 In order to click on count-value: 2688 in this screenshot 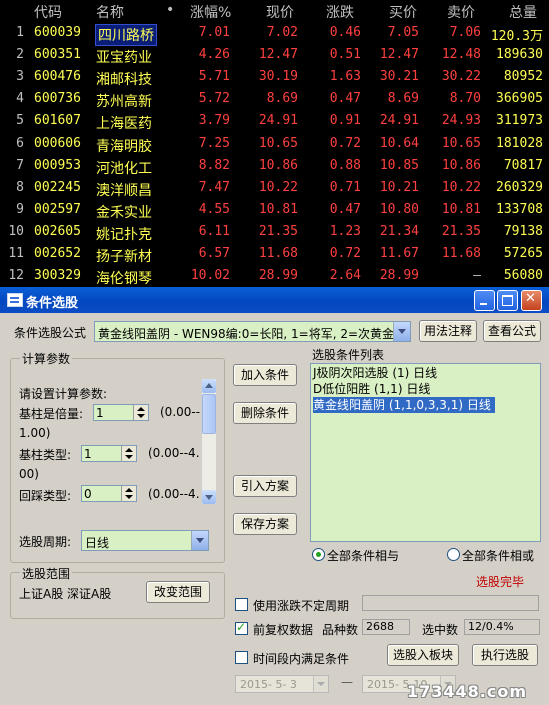, I will do `click(380, 626)`.